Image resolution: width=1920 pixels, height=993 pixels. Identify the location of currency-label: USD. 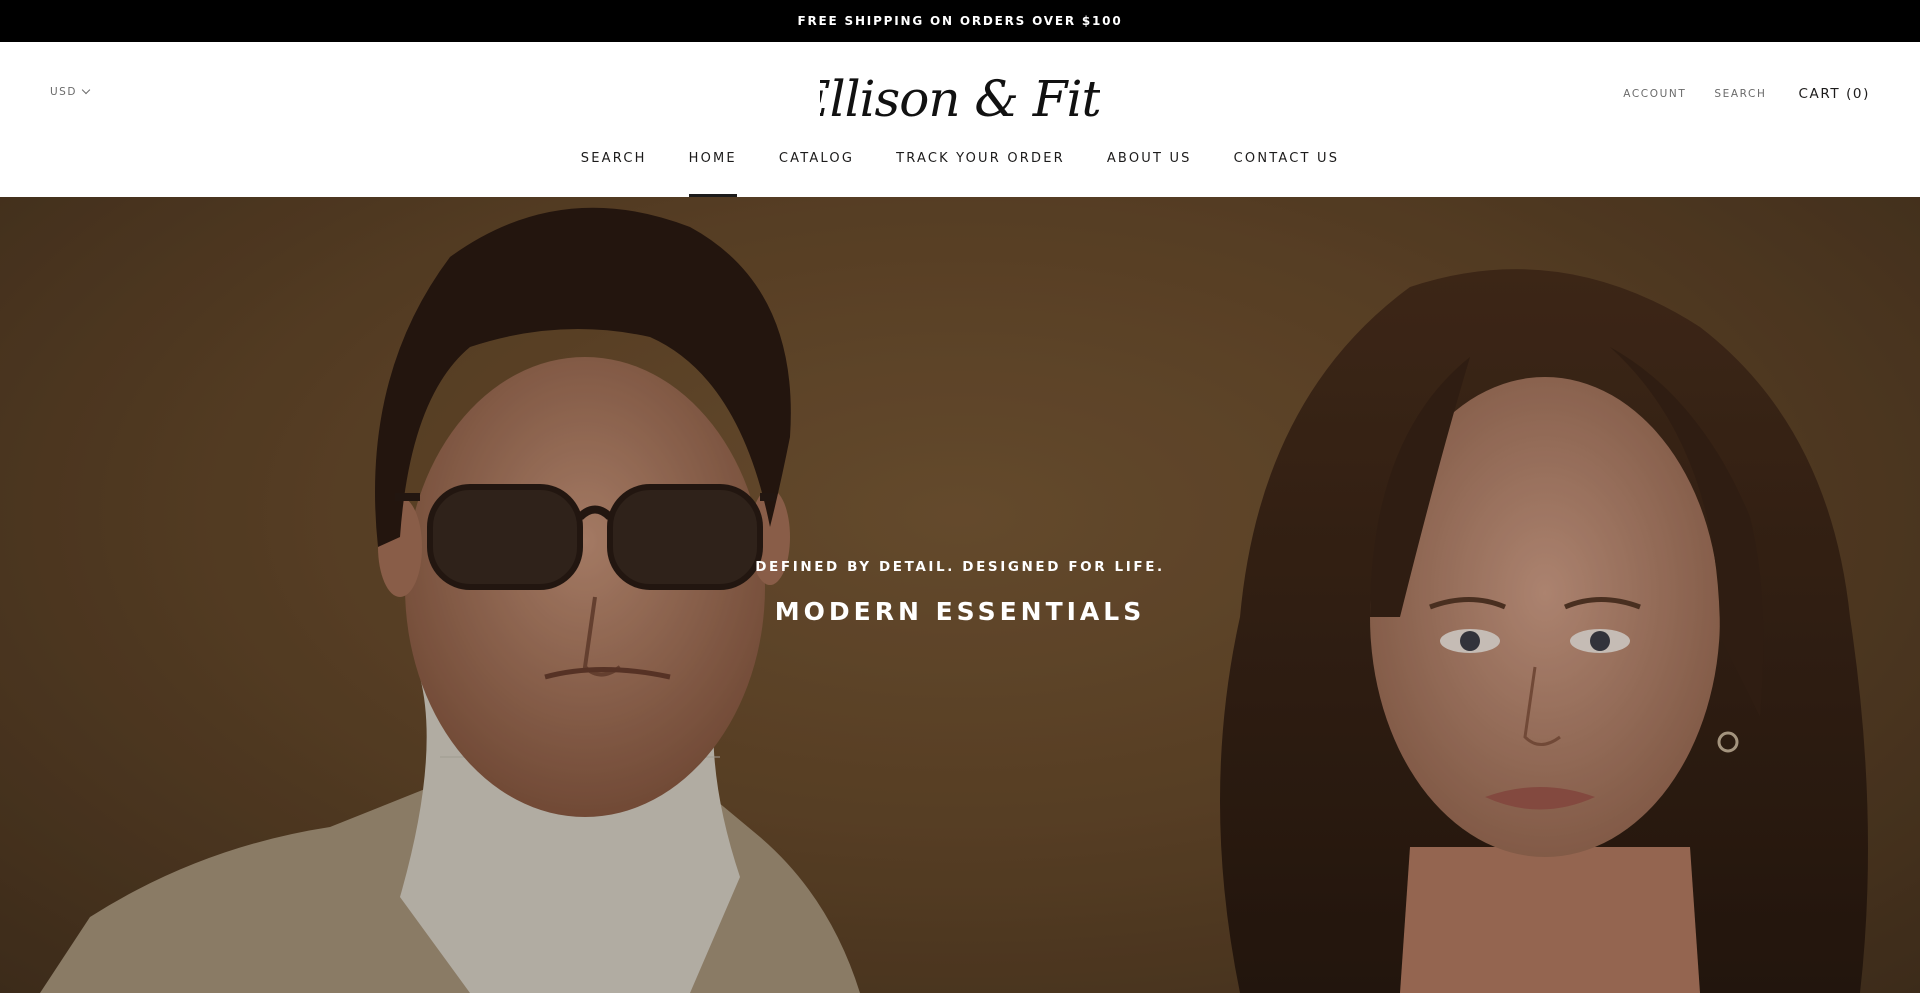
(63, 92).